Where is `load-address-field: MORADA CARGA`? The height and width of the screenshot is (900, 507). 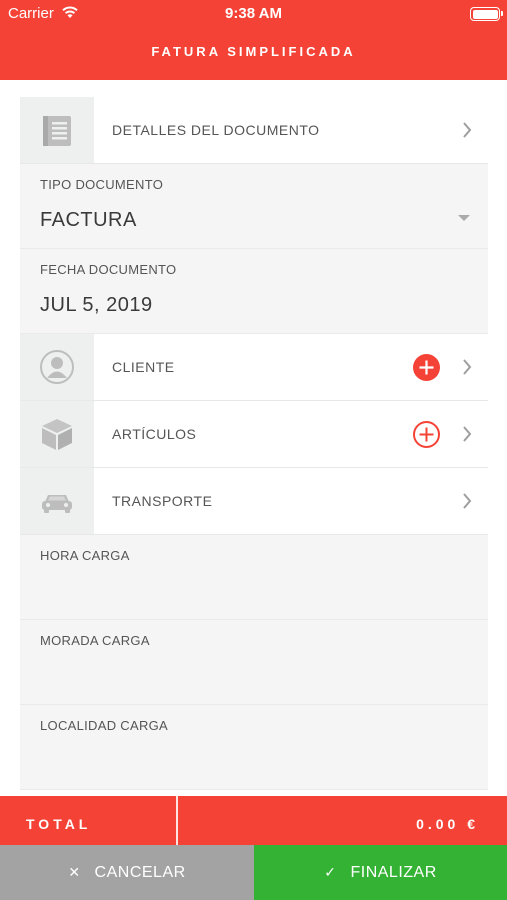 load-address-field: MORADA CARGA is located at coordinates (254, 662).